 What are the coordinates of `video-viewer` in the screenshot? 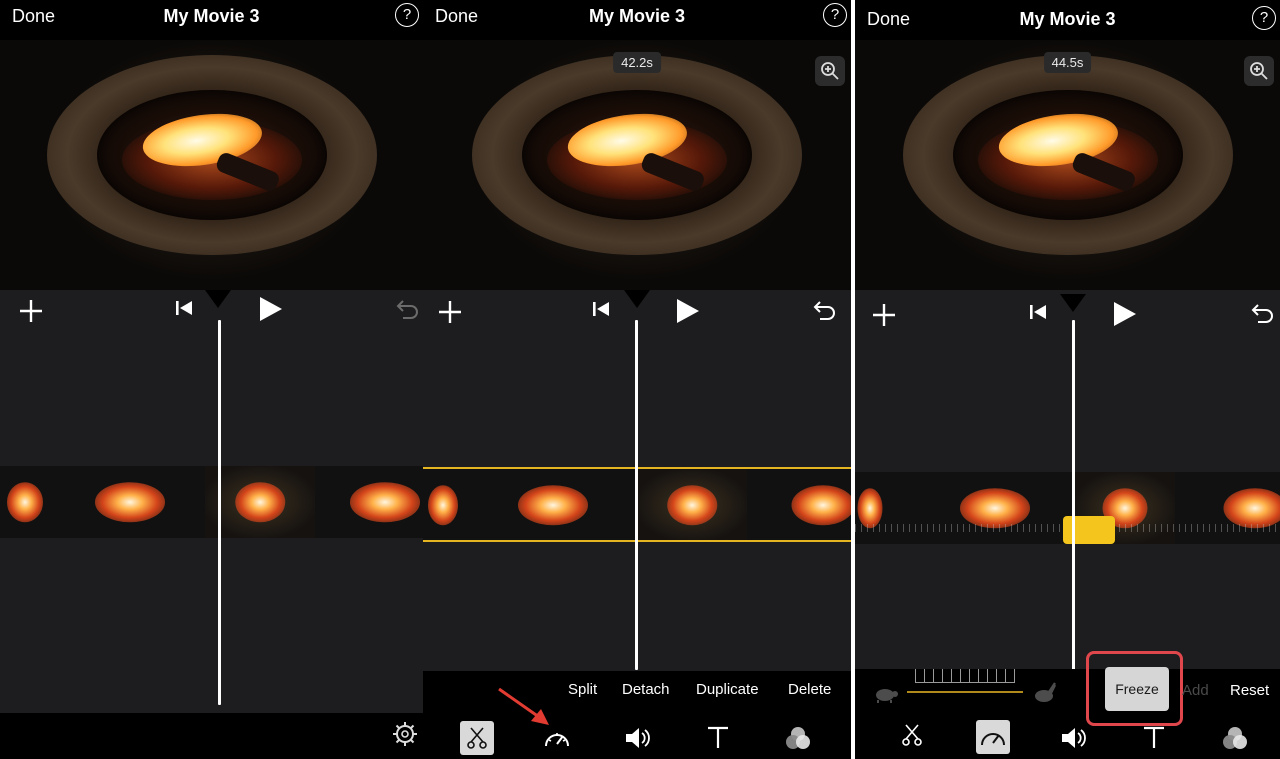 It's located at (211, 165).